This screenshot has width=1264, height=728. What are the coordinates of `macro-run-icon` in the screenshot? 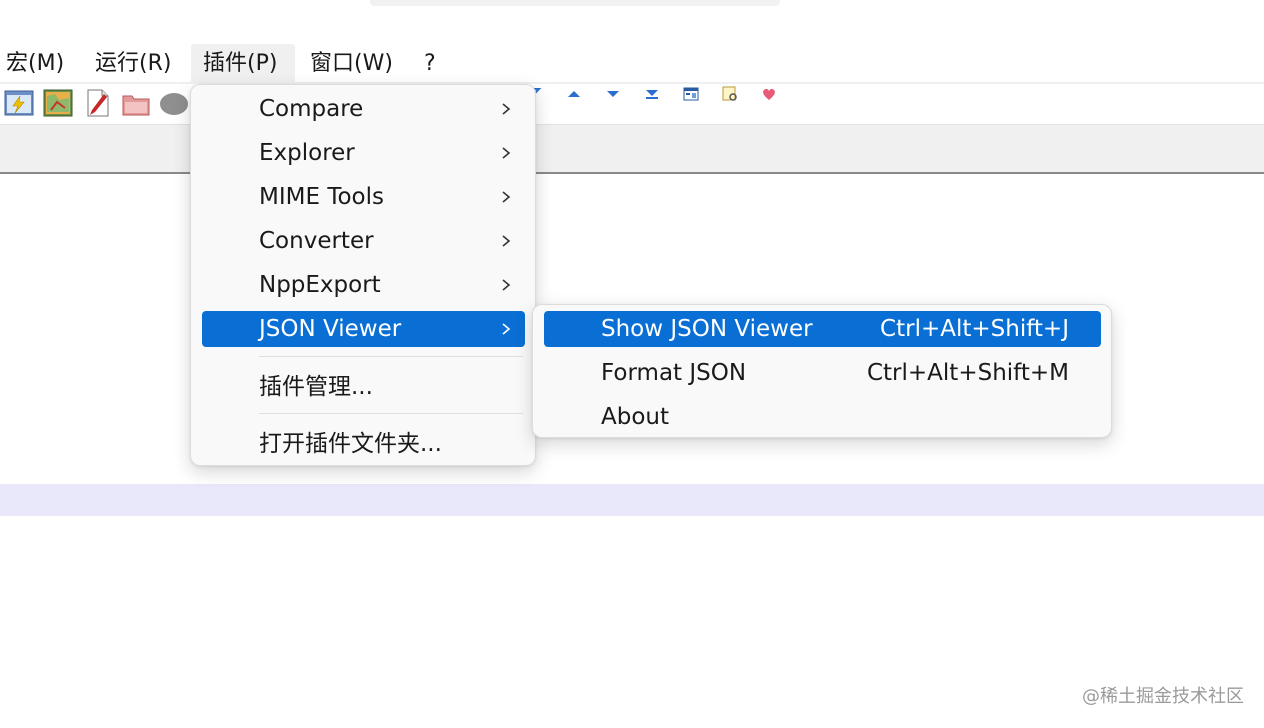 It's located at (19, 103).